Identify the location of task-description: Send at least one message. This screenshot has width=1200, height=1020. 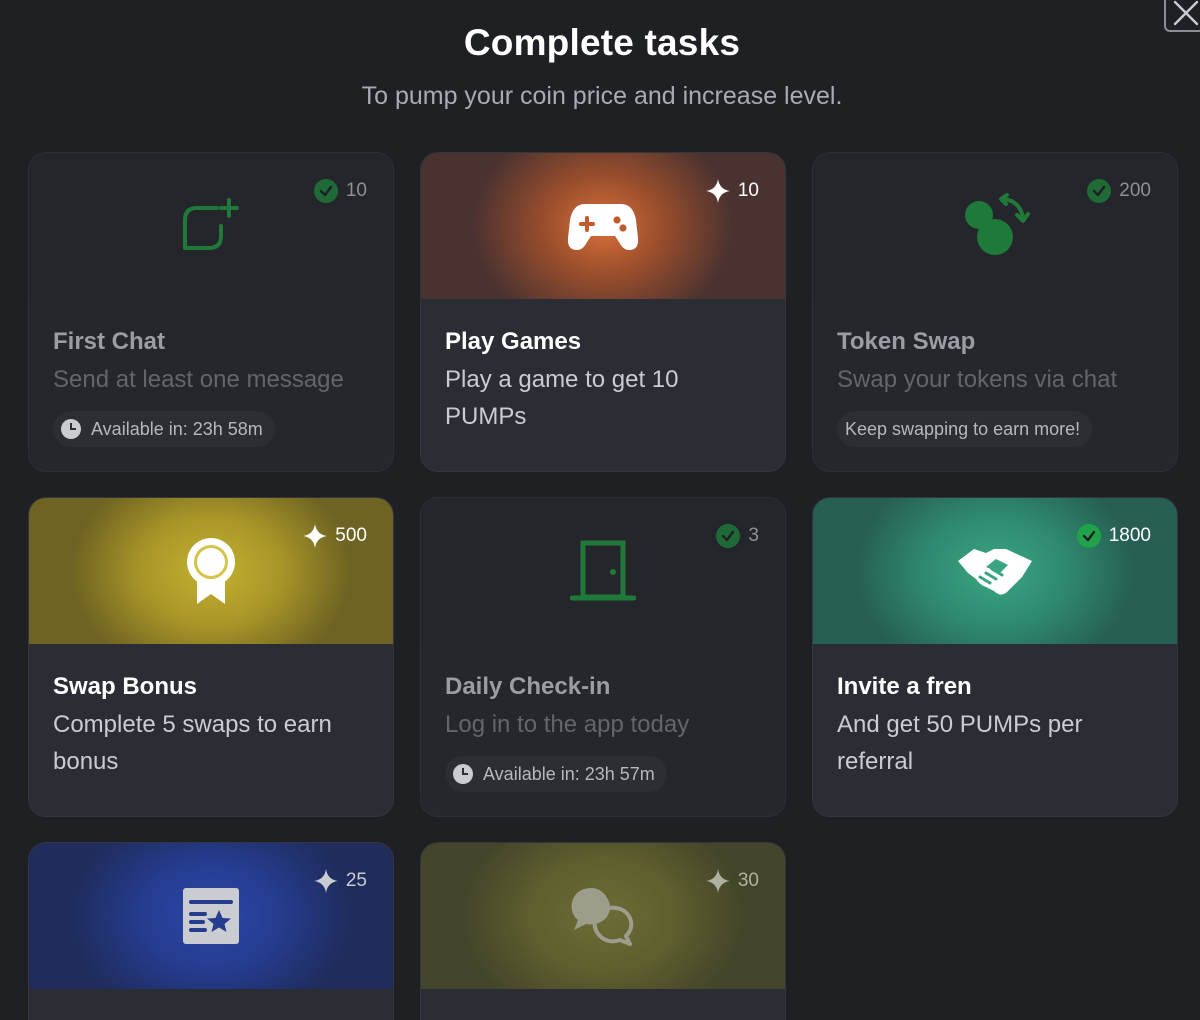
(198, 379).